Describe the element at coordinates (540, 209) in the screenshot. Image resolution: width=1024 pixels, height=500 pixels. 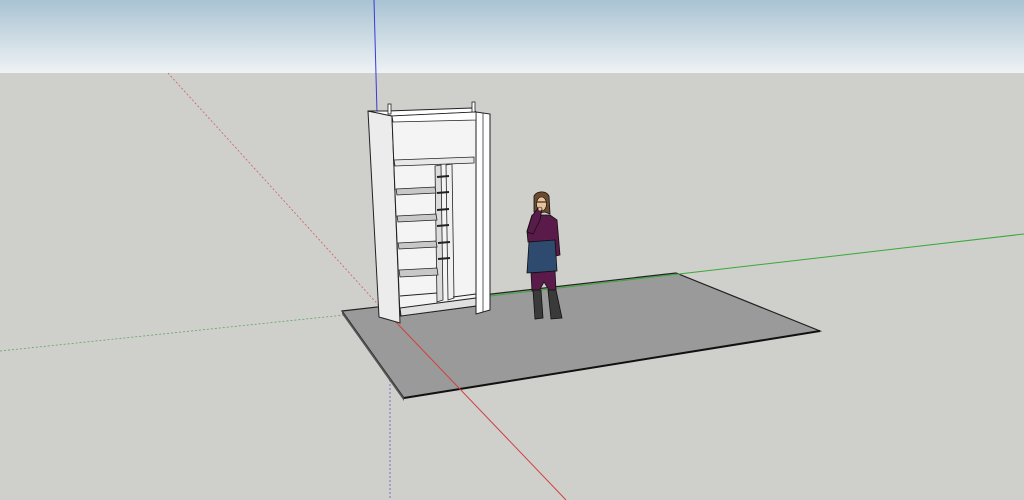
I see `figure-hand` at that location.